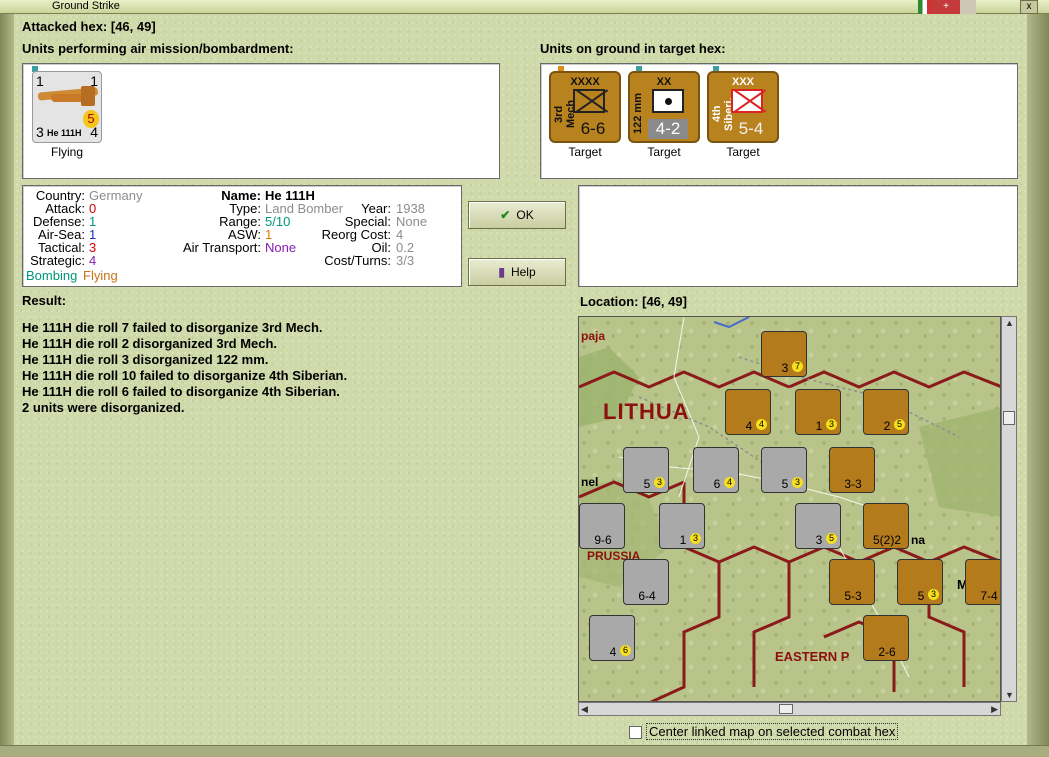  I want to click on map-unit-counter: 5-3, so click(852, 582).